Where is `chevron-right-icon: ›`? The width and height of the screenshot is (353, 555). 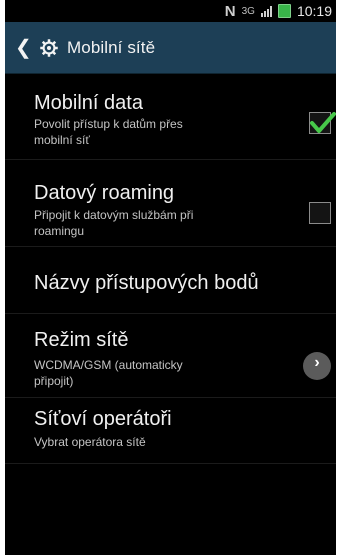
chevron-right-icon: › is located at coordinates (317, 366).